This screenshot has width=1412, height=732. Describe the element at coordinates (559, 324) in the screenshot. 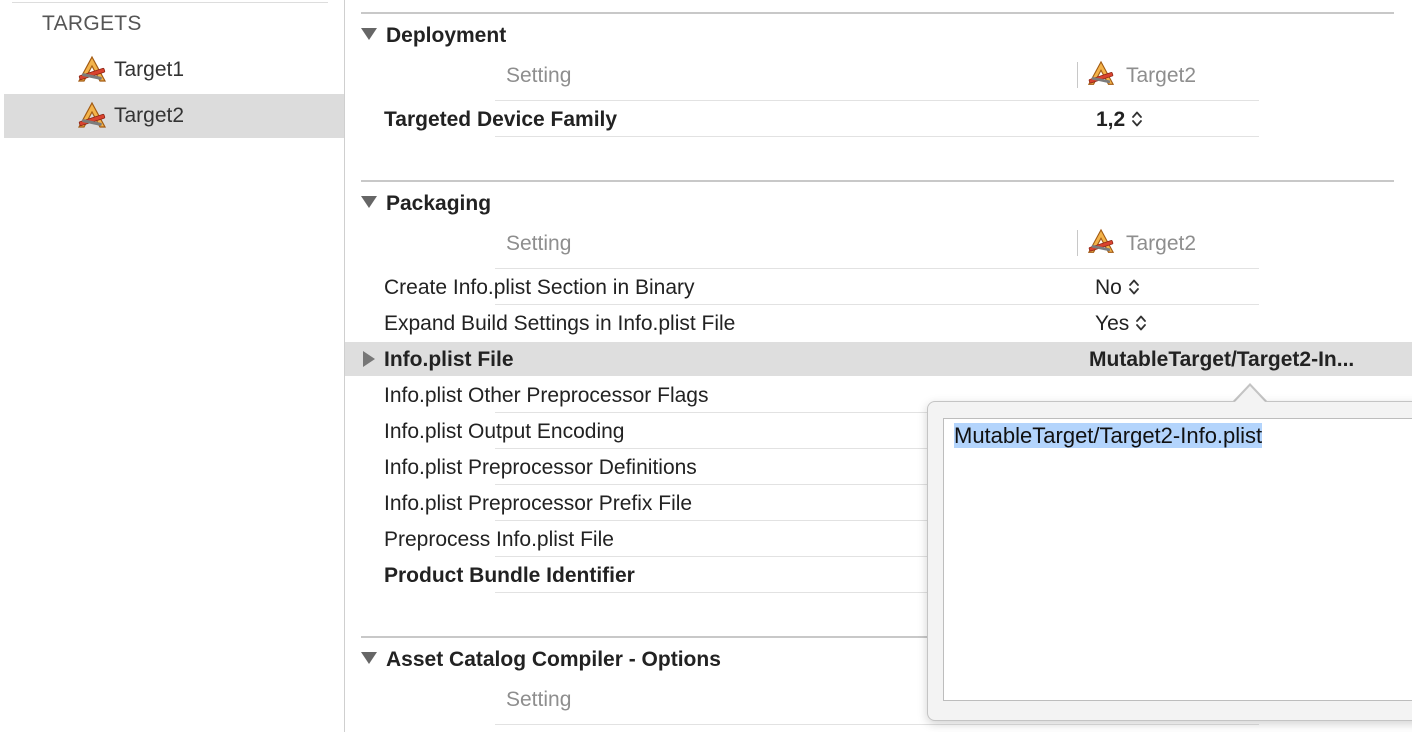

I see `setting-row-expand-build-settings: Expand Build Settings in Info.plist File` at that location.